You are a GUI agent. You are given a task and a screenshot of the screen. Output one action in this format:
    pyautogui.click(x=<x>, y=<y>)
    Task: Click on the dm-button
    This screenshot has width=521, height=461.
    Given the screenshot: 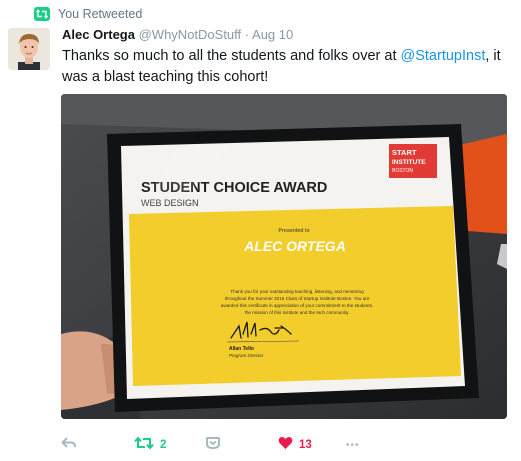 What is the action you would take?
    pyautogui.click(x=213, y=445)
    